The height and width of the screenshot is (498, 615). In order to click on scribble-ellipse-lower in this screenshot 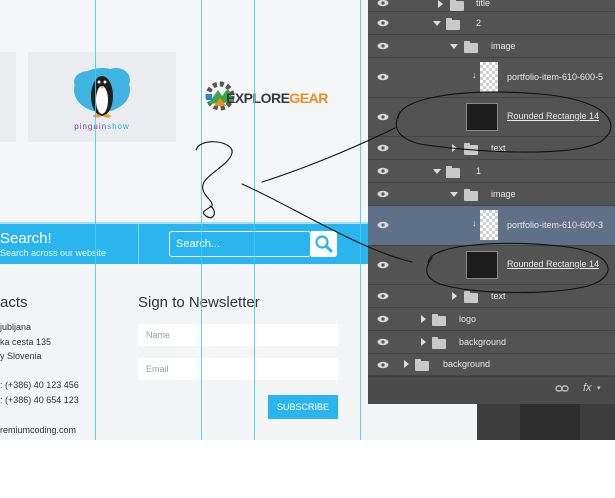, I will do `click(517, 268)`.